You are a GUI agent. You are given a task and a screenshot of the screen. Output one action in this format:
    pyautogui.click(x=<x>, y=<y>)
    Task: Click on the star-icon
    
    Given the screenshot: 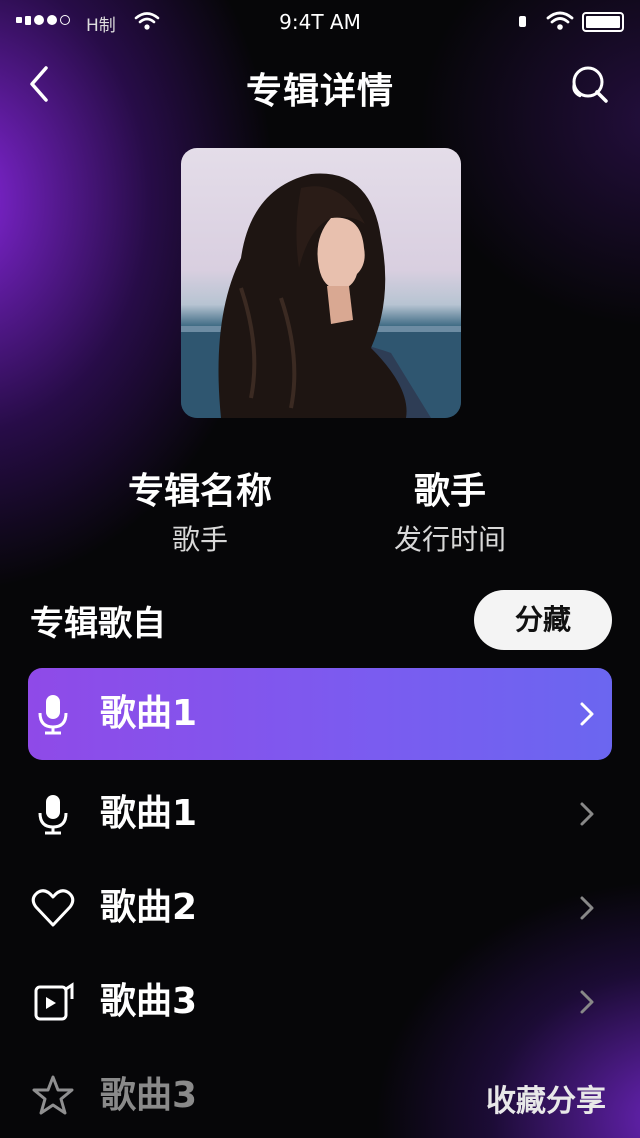 What is the action you would take?
    pyautogui.click(x=53, y=1095)
    